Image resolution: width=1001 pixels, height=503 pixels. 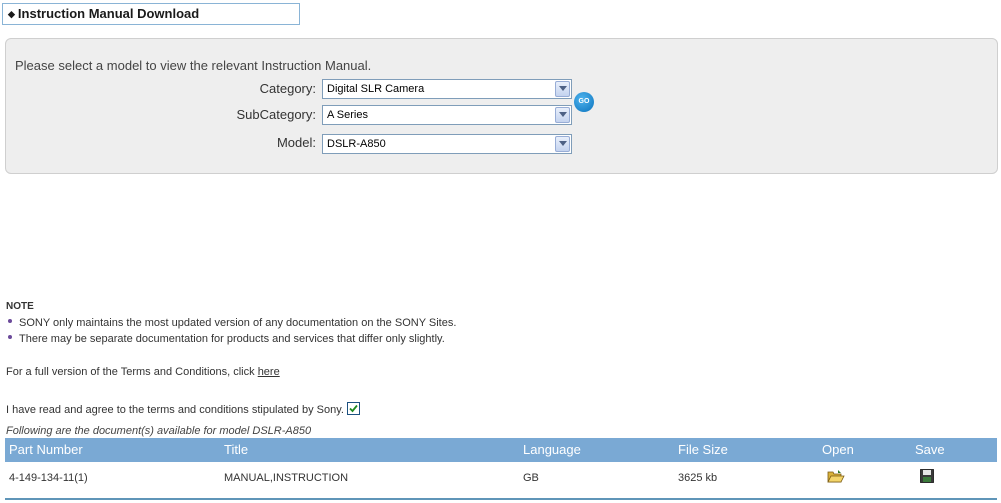 What do you see at coordinates (698, 478) in the screenshot?
I see `file-size-cell: 3625 kb` at bounding box center [698, 478].